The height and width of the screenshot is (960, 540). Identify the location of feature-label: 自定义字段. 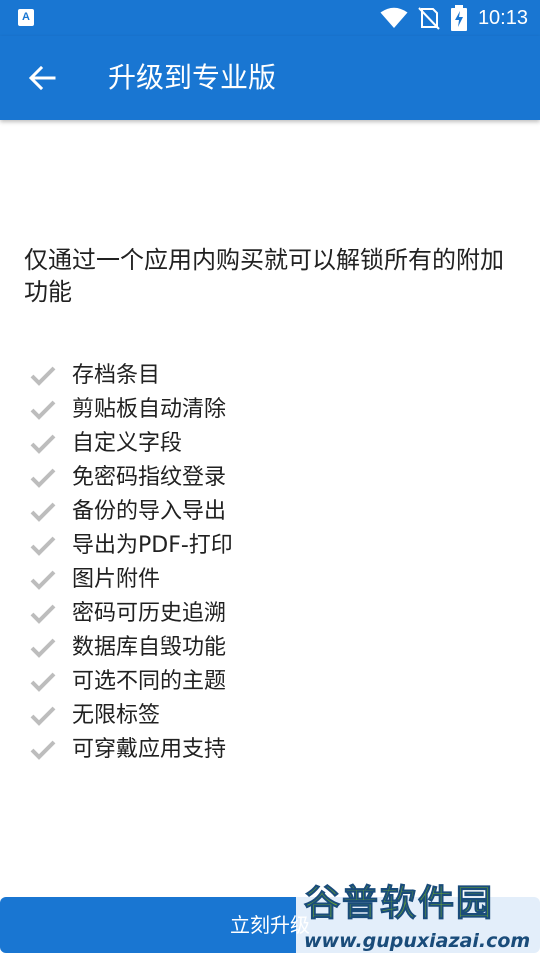
(127, 443).